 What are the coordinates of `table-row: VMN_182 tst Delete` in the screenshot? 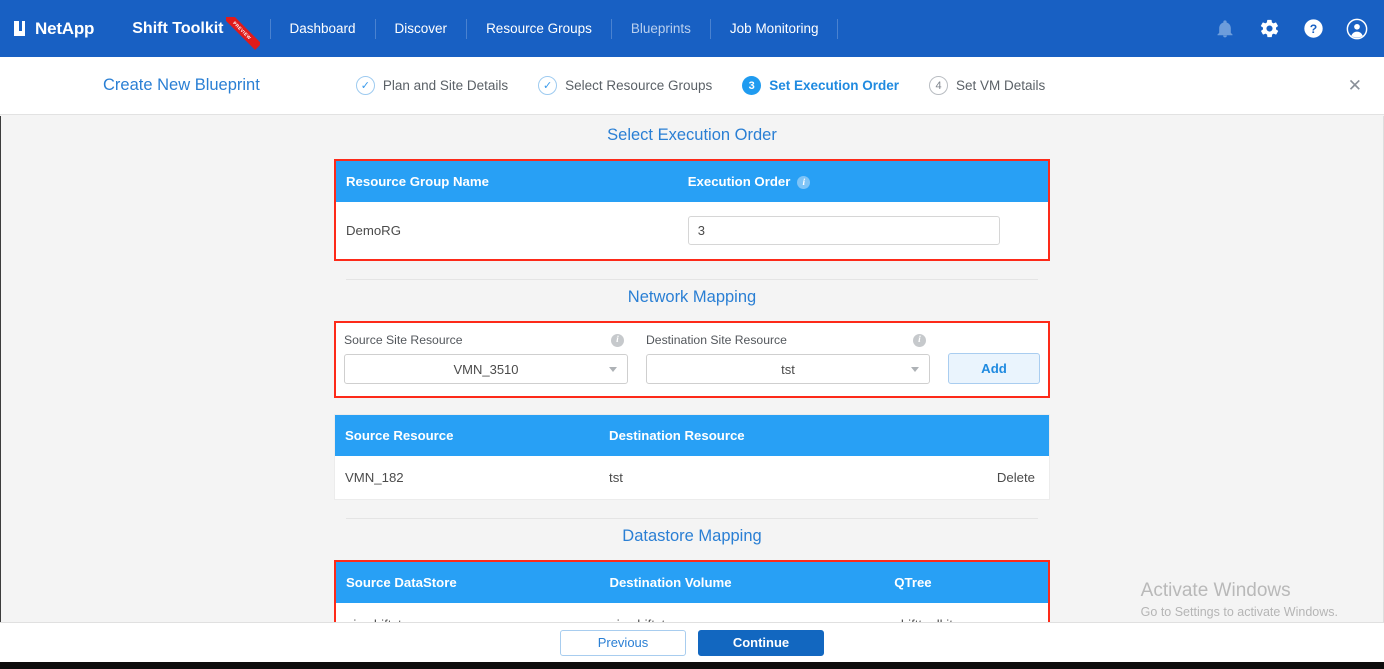 It's located at (692, 478).